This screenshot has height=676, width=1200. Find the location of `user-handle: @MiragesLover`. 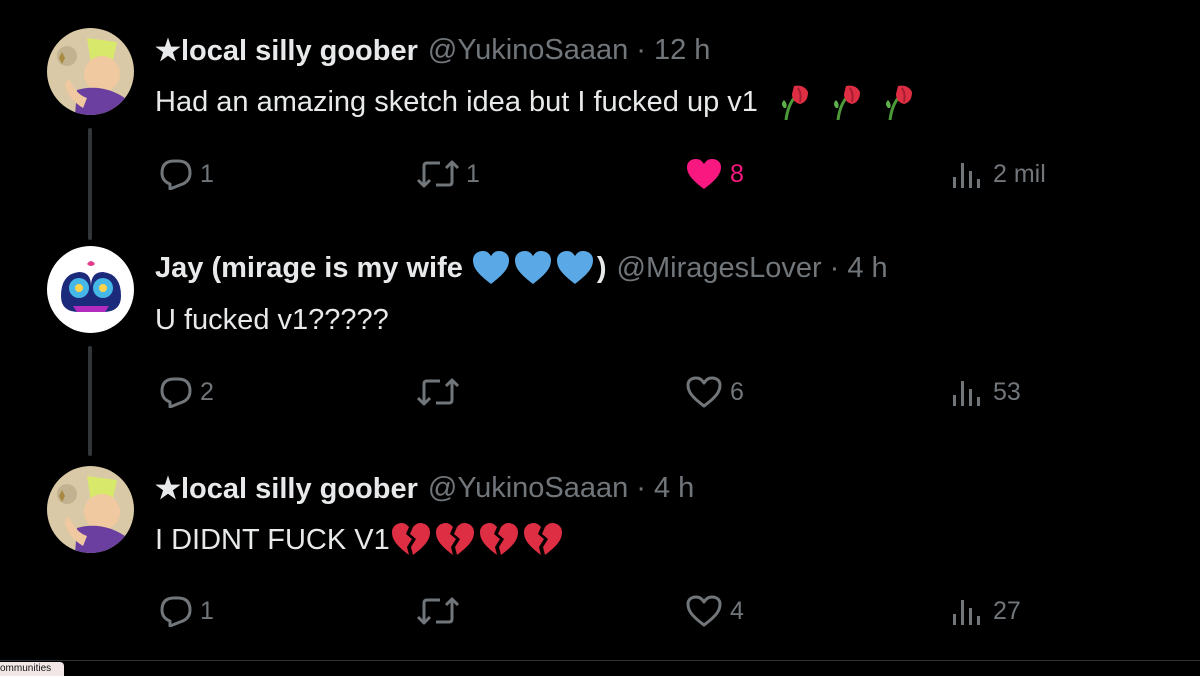

user-handle: @MiragesLover is located at coordinates (719, 268).